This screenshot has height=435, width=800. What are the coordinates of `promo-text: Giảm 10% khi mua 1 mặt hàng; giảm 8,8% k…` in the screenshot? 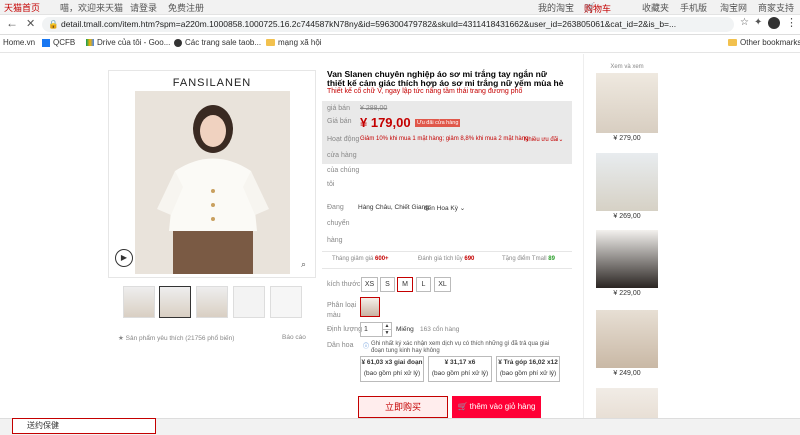 It's located at (444, 139).